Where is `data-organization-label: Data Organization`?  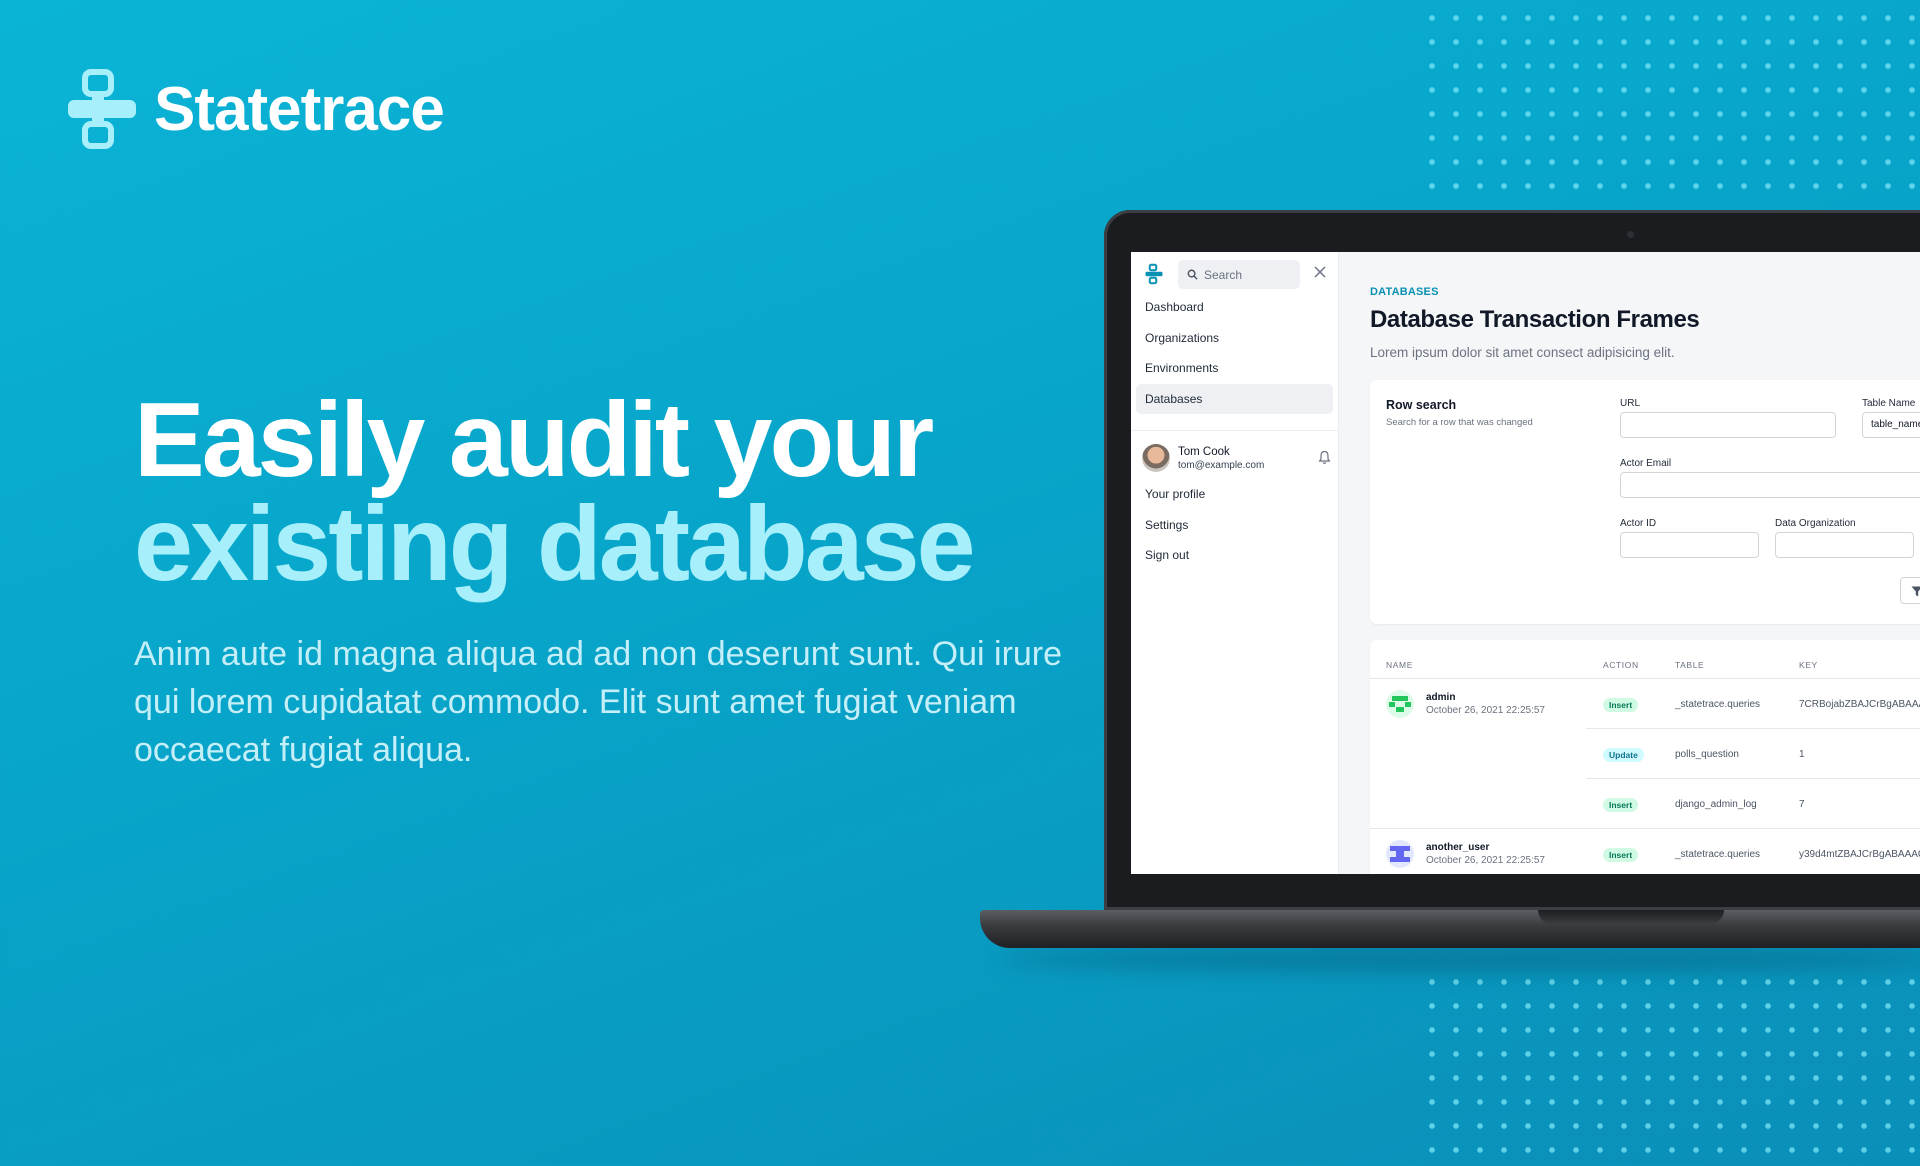 data-organization-label: Data Organization is located at coordinates (1815, 523).